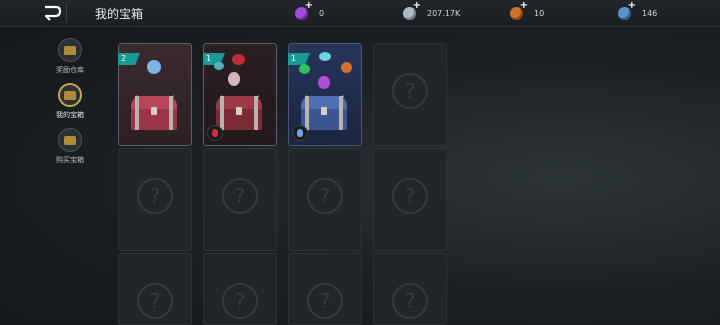  What do you see at coordinates (518, 11) in the screenshot?
I see `bronze-coin-icon: +` at bounding box center [518, 11].